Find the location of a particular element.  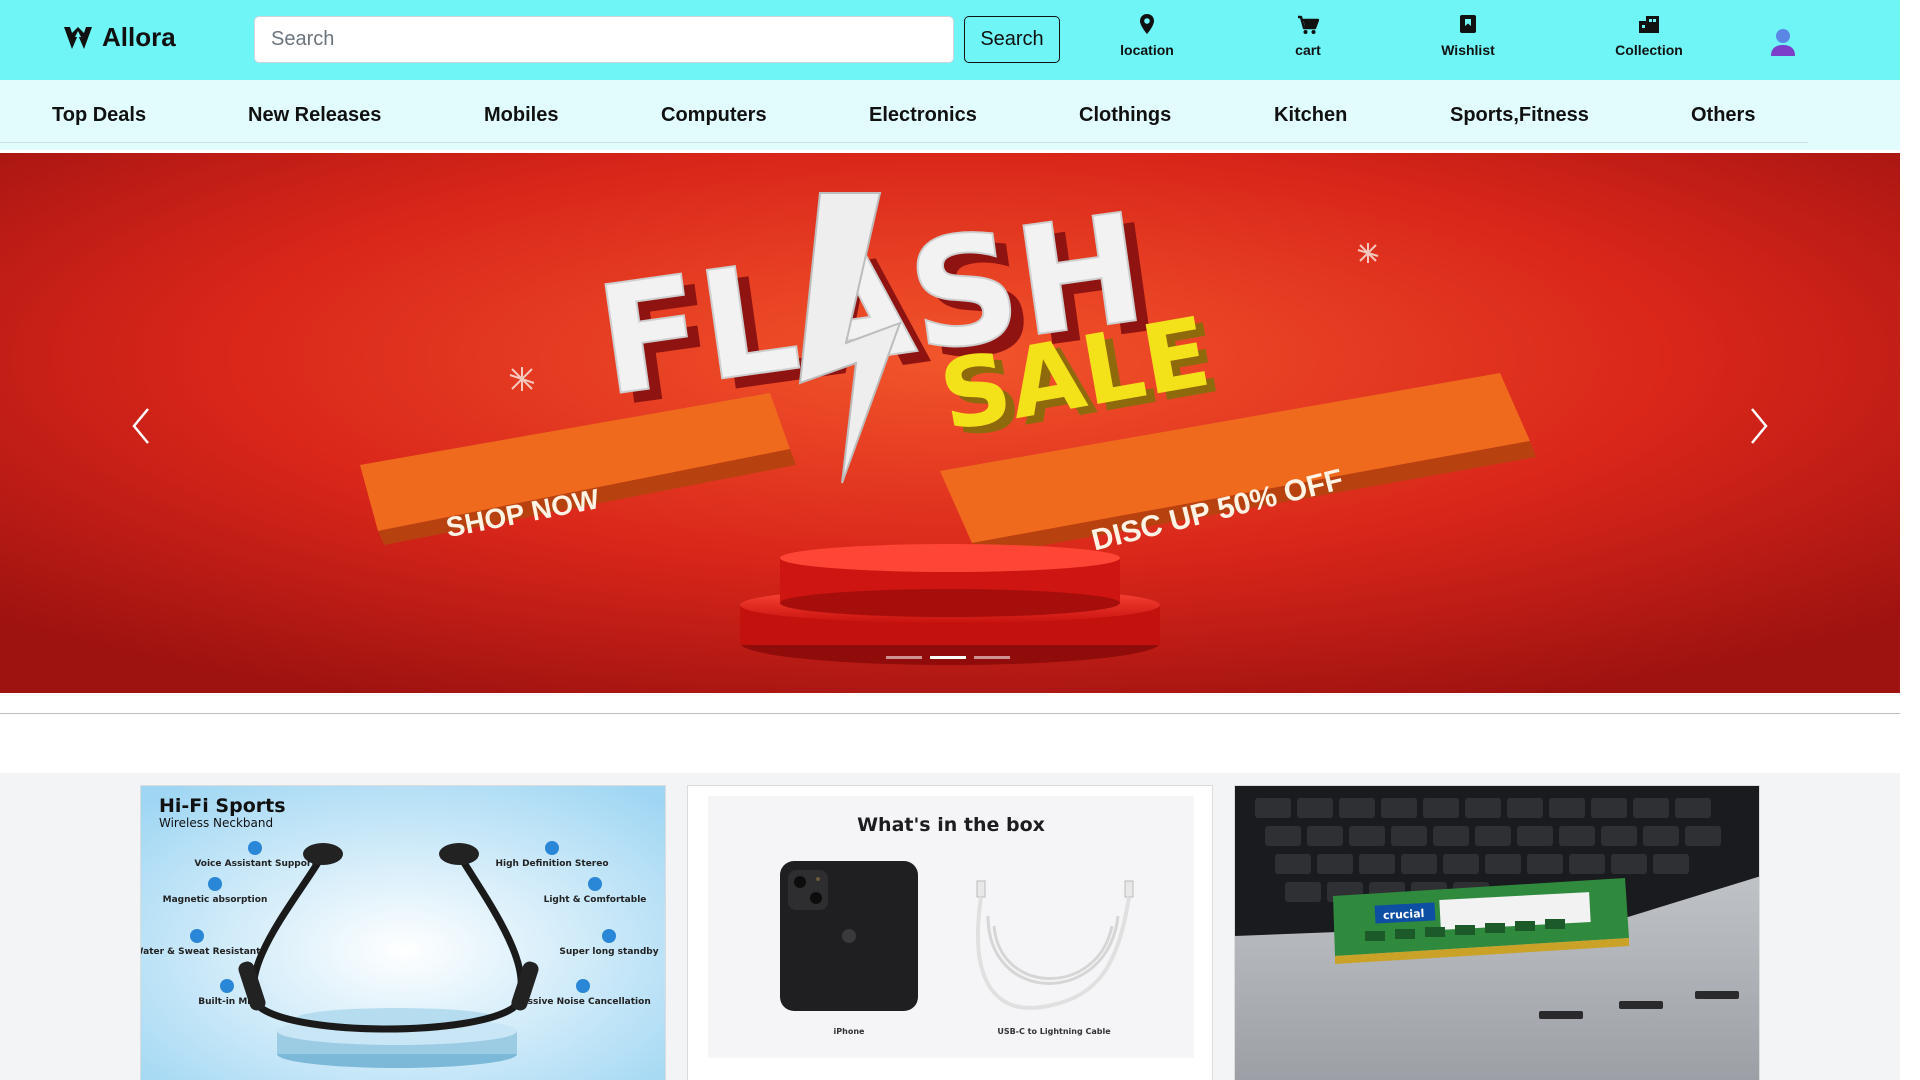

nav-divider is located at coordinates (904, 142).